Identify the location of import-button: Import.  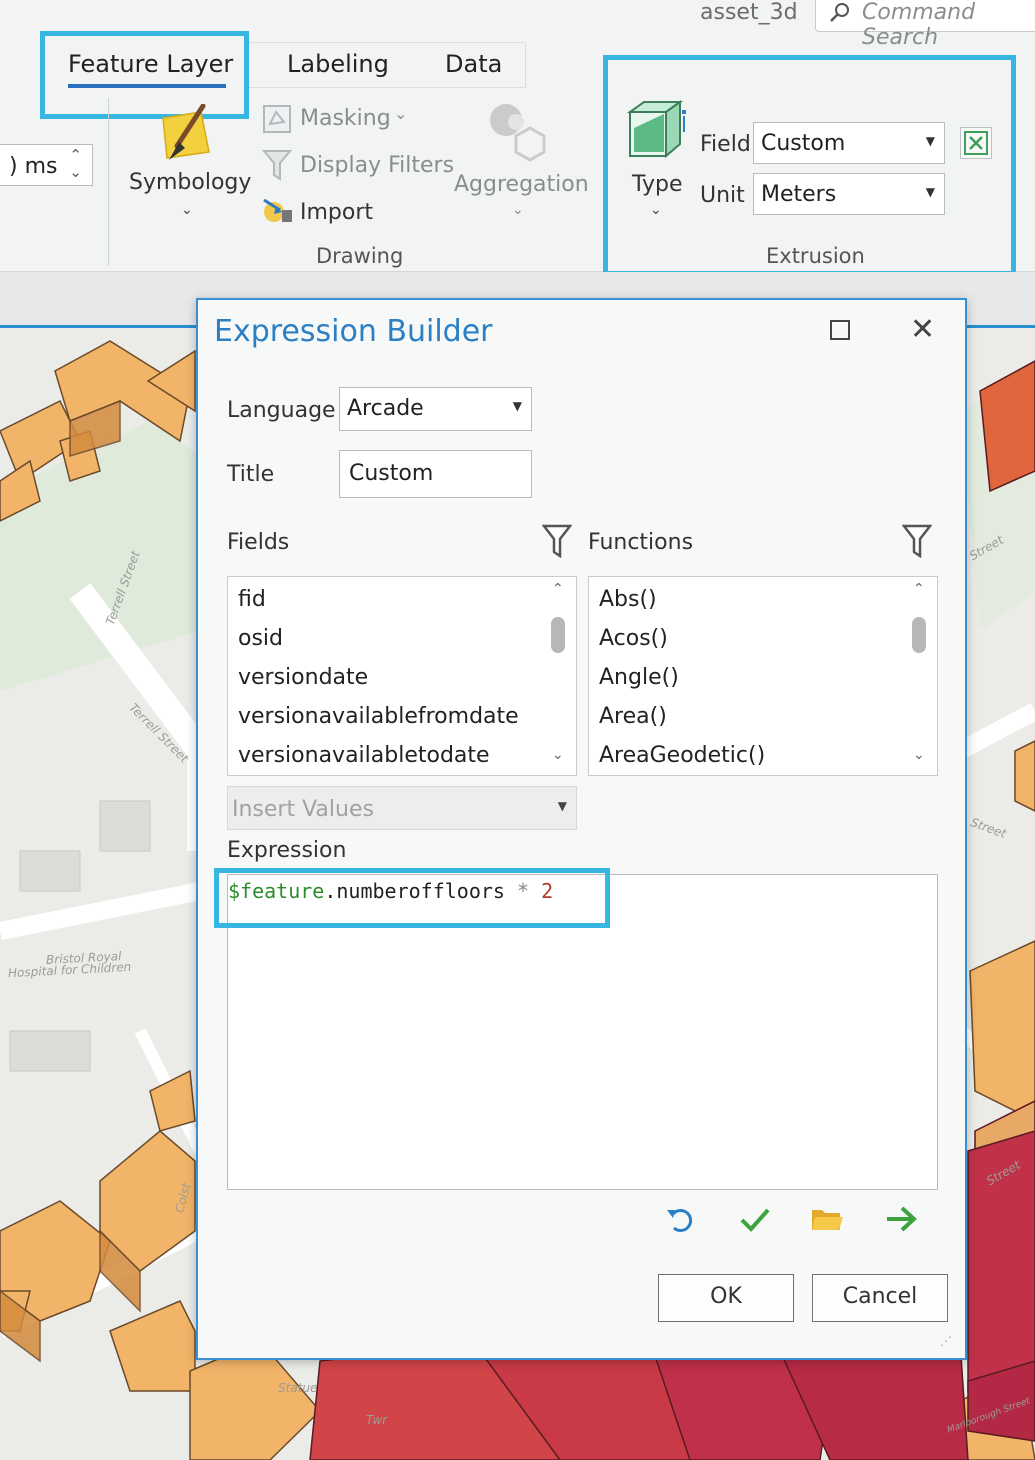
(323, 213).